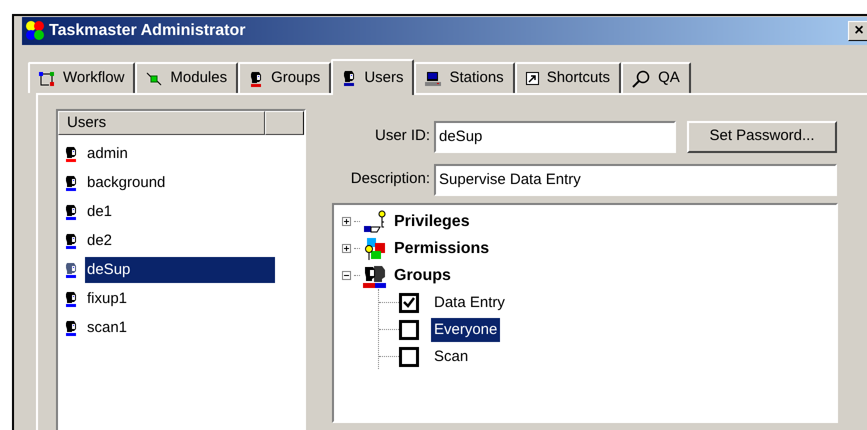 This screenshot has width=867, height=430. I want to click on key-hand-icon, so click(375, 222).